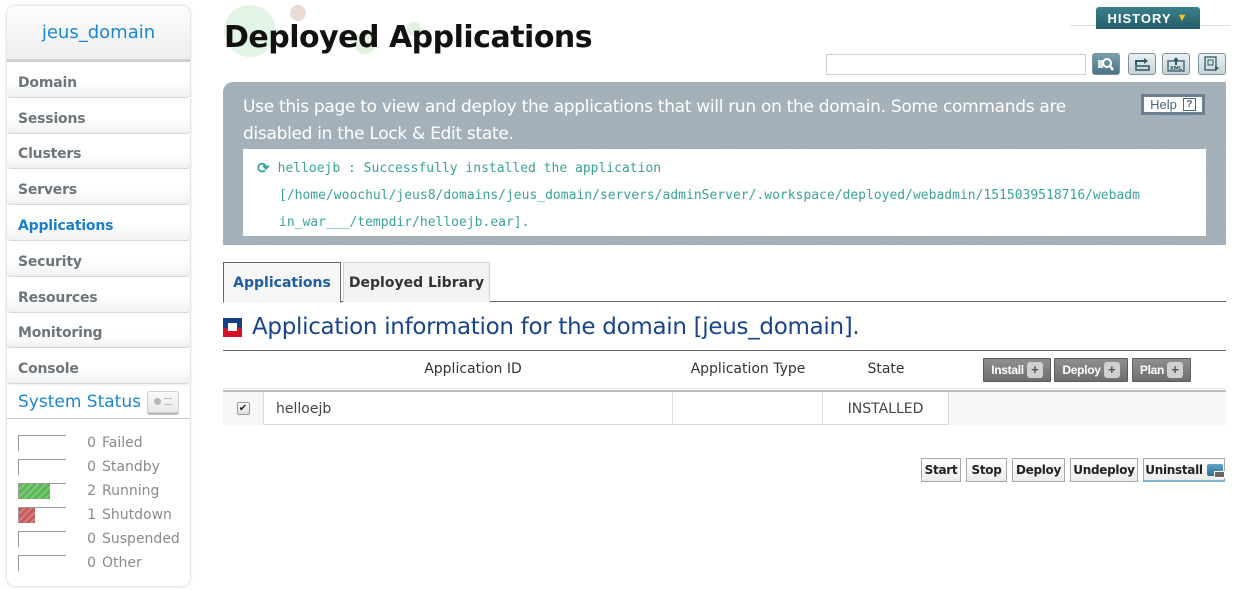 The width and height of the screenshot is (1235, 590). What do you see at coordinates (137, 515) in the screenshot?
I see `status-label: Shutdown` at bounding box center [137, 515].